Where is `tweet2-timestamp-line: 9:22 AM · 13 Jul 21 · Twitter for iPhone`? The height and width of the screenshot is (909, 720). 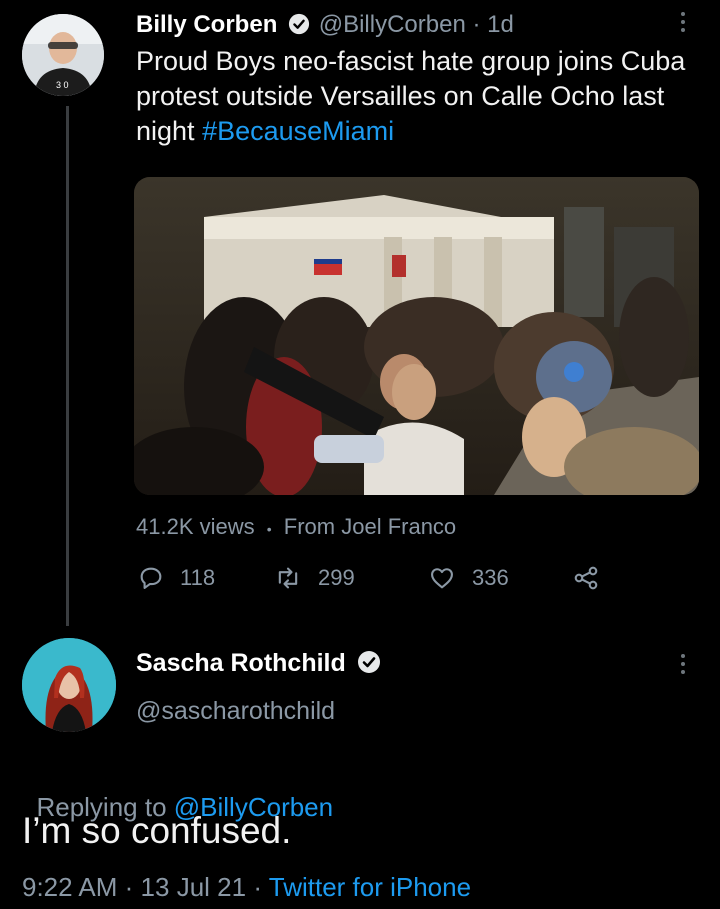
tweet2-timestamp-line: 9:22 AM · 13 Jul 21 · Twitter for iPhone is located at coordinates (246, 887).